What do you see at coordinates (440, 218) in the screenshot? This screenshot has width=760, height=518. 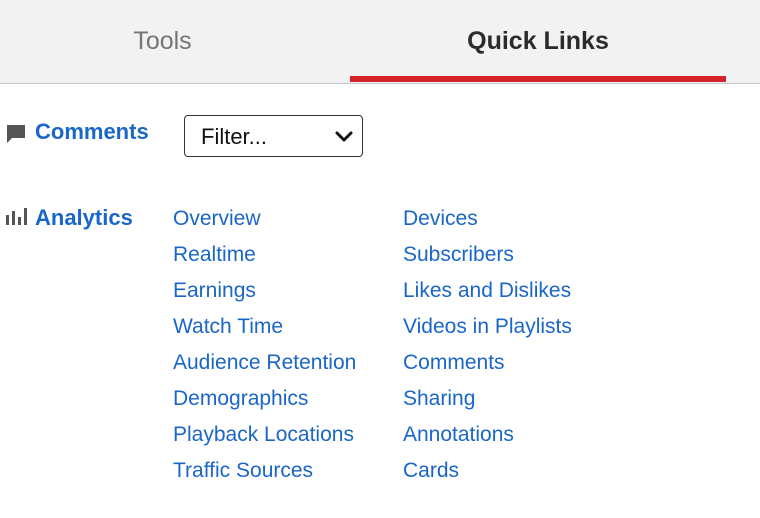 I see `link-devices: Devices` at bounding box center [440, 218].